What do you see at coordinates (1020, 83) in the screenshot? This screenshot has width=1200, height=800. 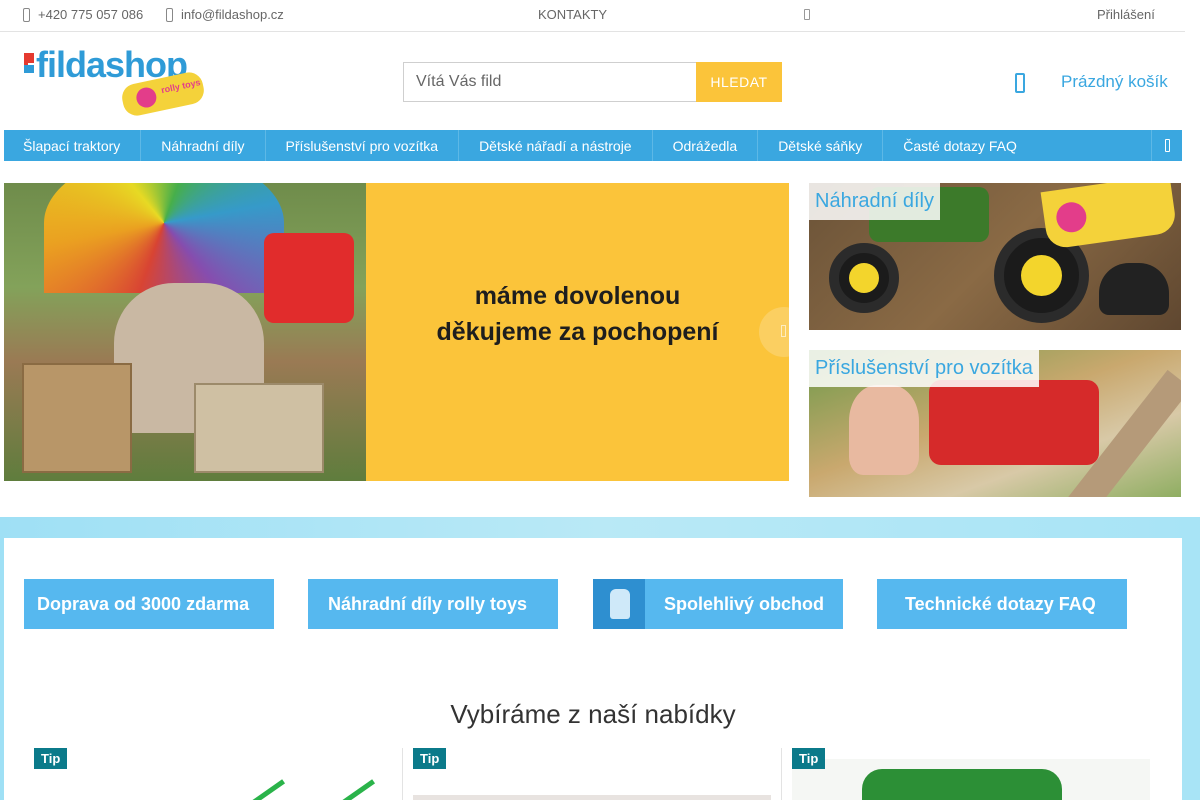 I see `cart-icon` at bounding box center [1020, 83].